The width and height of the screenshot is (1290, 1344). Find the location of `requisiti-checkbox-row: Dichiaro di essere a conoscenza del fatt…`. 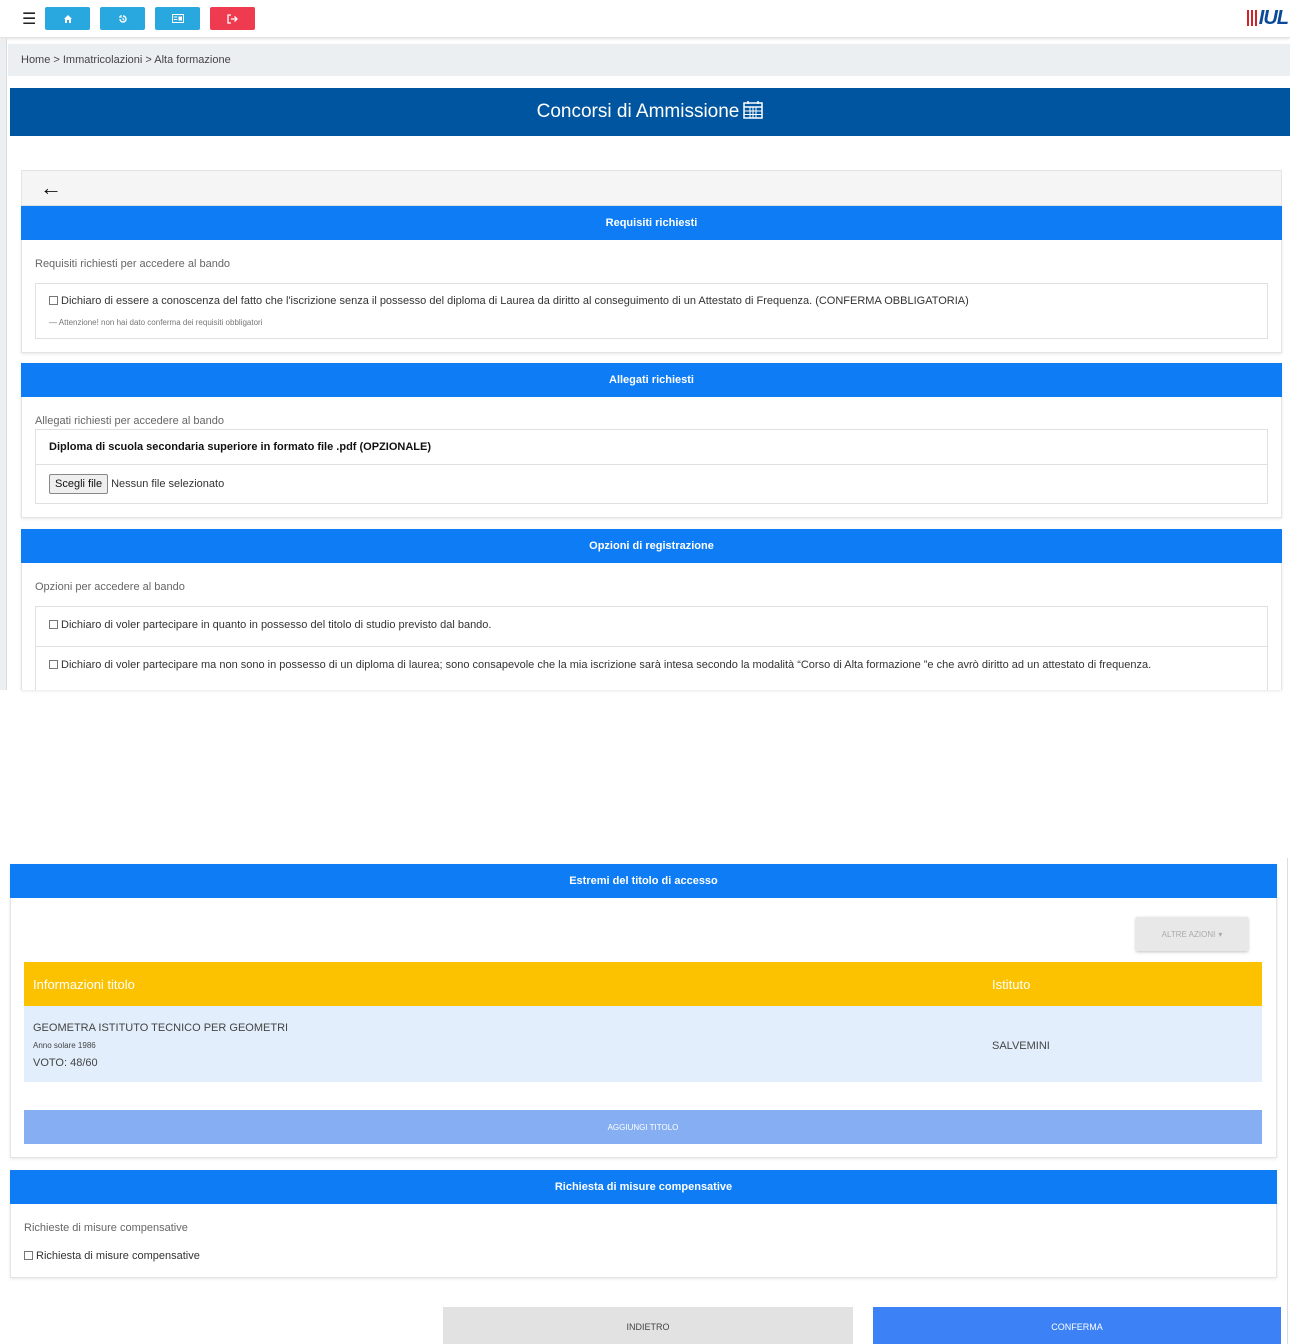

requisiti-checkbox-row: Dichiaro di essere a conoscenza del fatt… is located at coordinates (509, 301).